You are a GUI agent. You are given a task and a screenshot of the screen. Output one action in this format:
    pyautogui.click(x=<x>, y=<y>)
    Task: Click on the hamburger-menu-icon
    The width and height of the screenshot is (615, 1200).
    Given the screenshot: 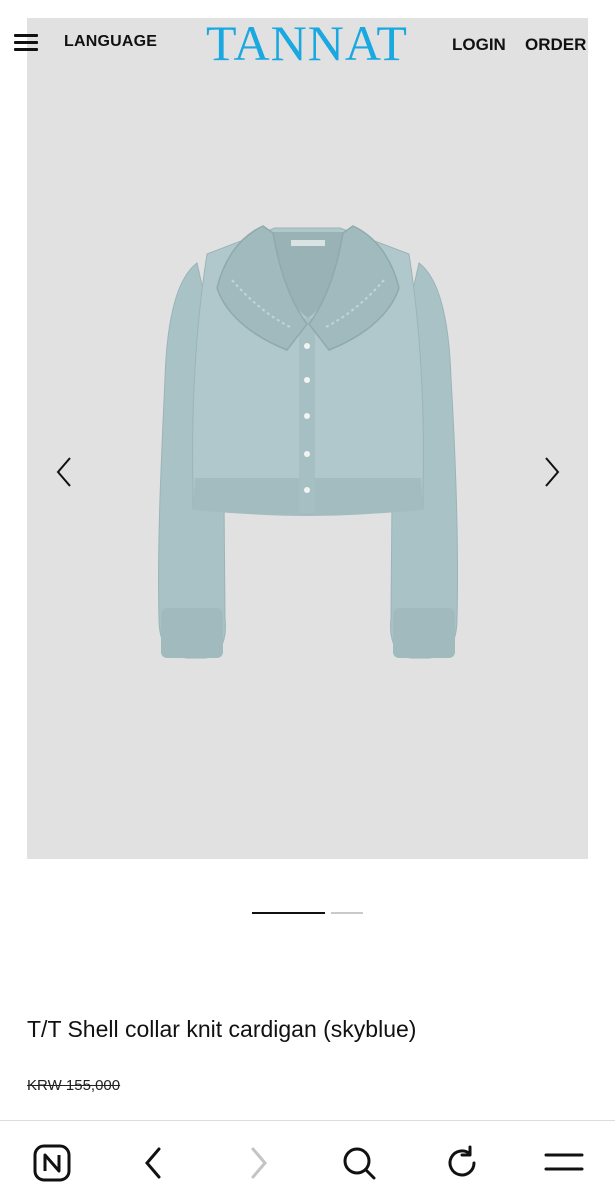 What is the action you would take?
    pyautogui.click(x=26, y=44)
    